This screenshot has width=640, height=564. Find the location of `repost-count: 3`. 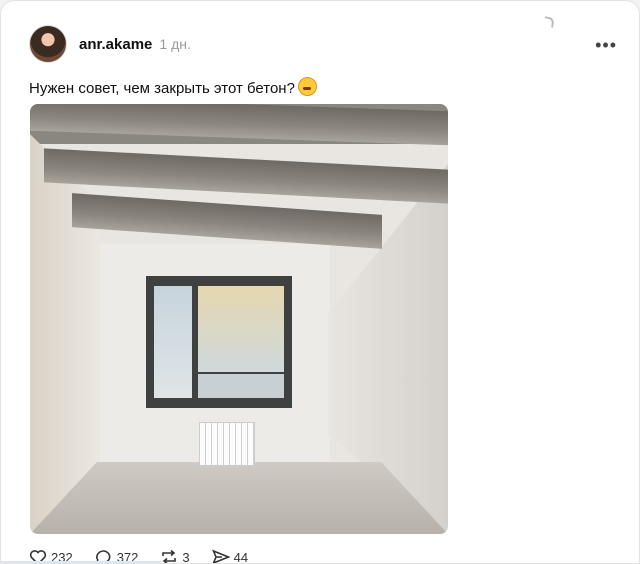

repost-count: 3 is located at coordinates (186, 556).